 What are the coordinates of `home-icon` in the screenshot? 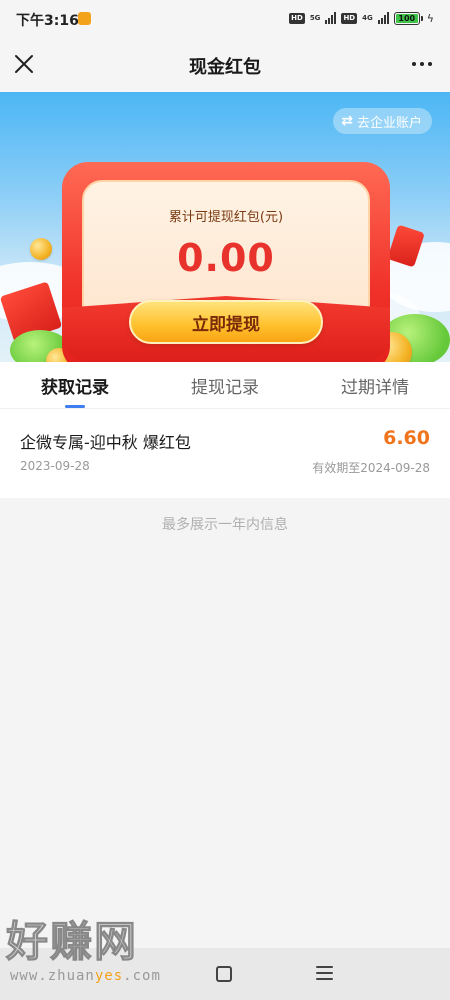 It's located at (224, 974).